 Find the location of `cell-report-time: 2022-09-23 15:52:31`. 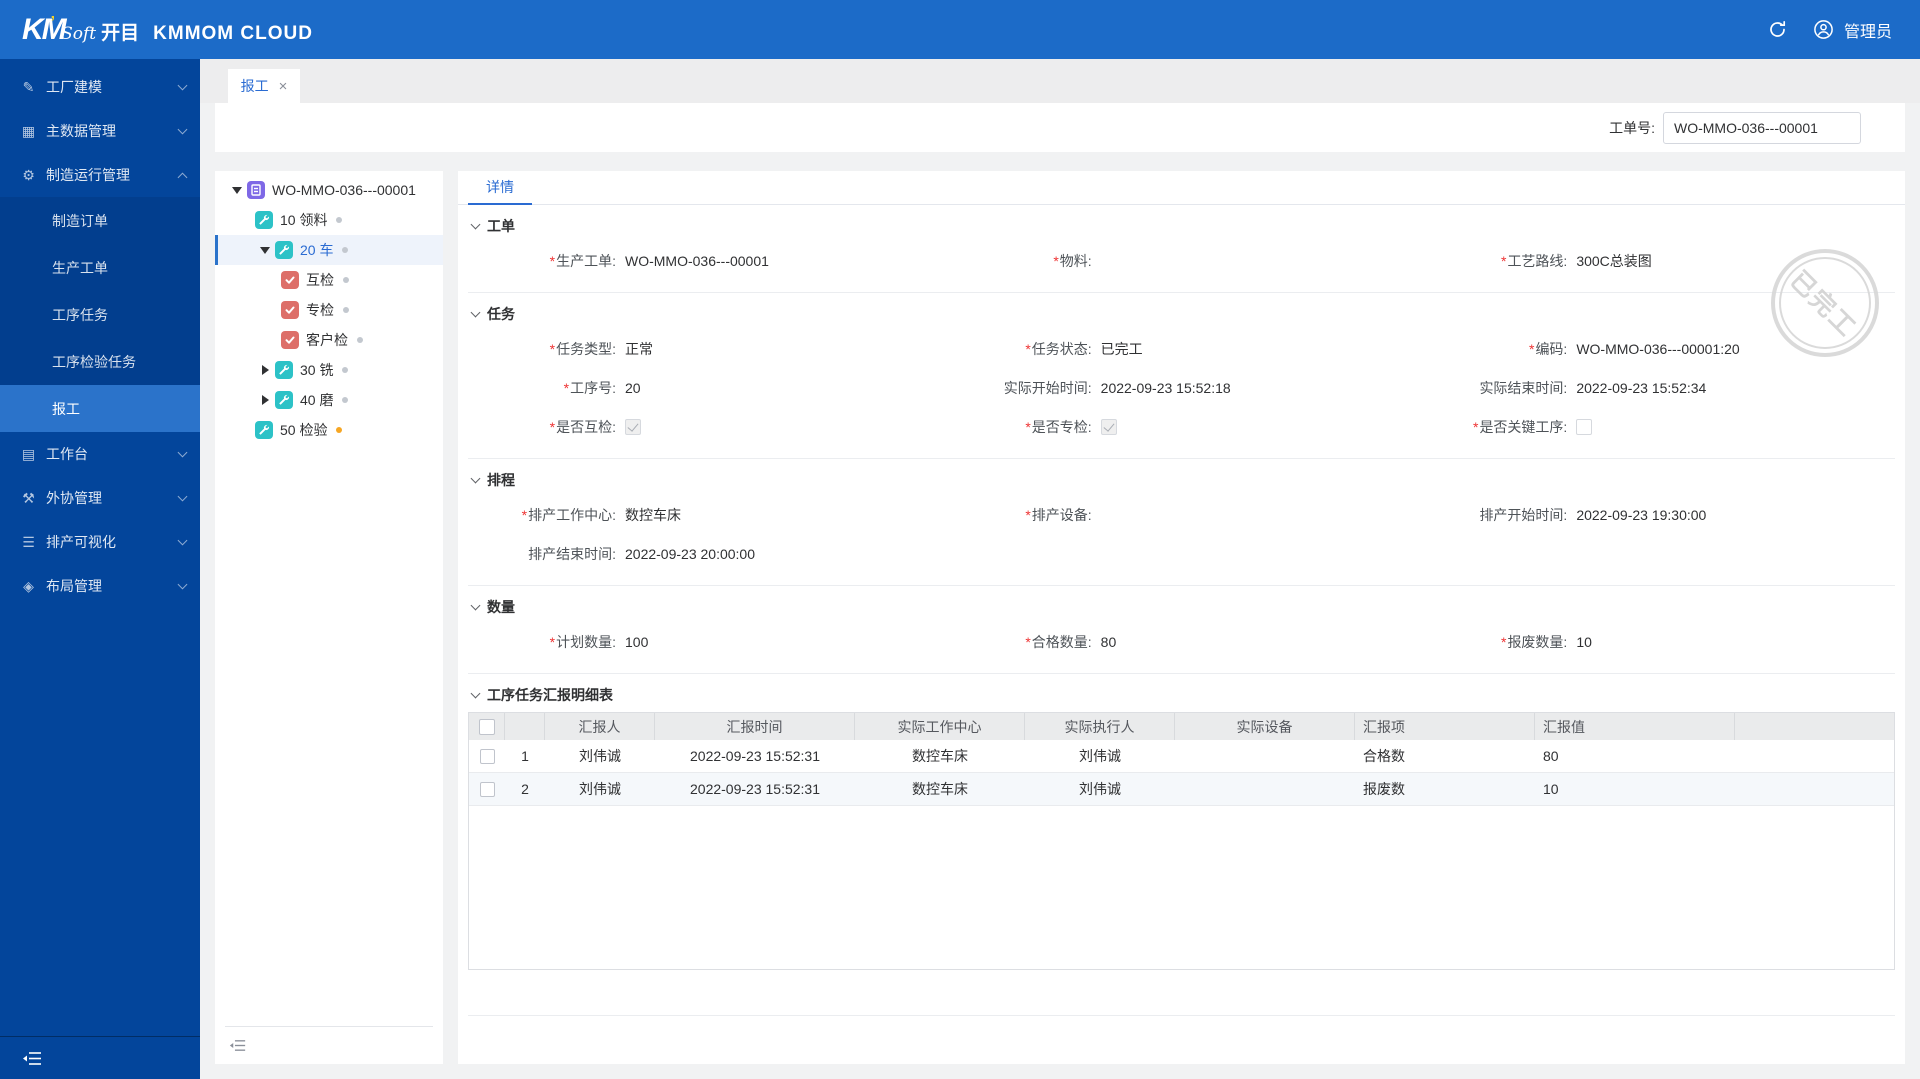

cell-report-time: 2022-09-23 15:52:31 is located at coordinates (755, 789).